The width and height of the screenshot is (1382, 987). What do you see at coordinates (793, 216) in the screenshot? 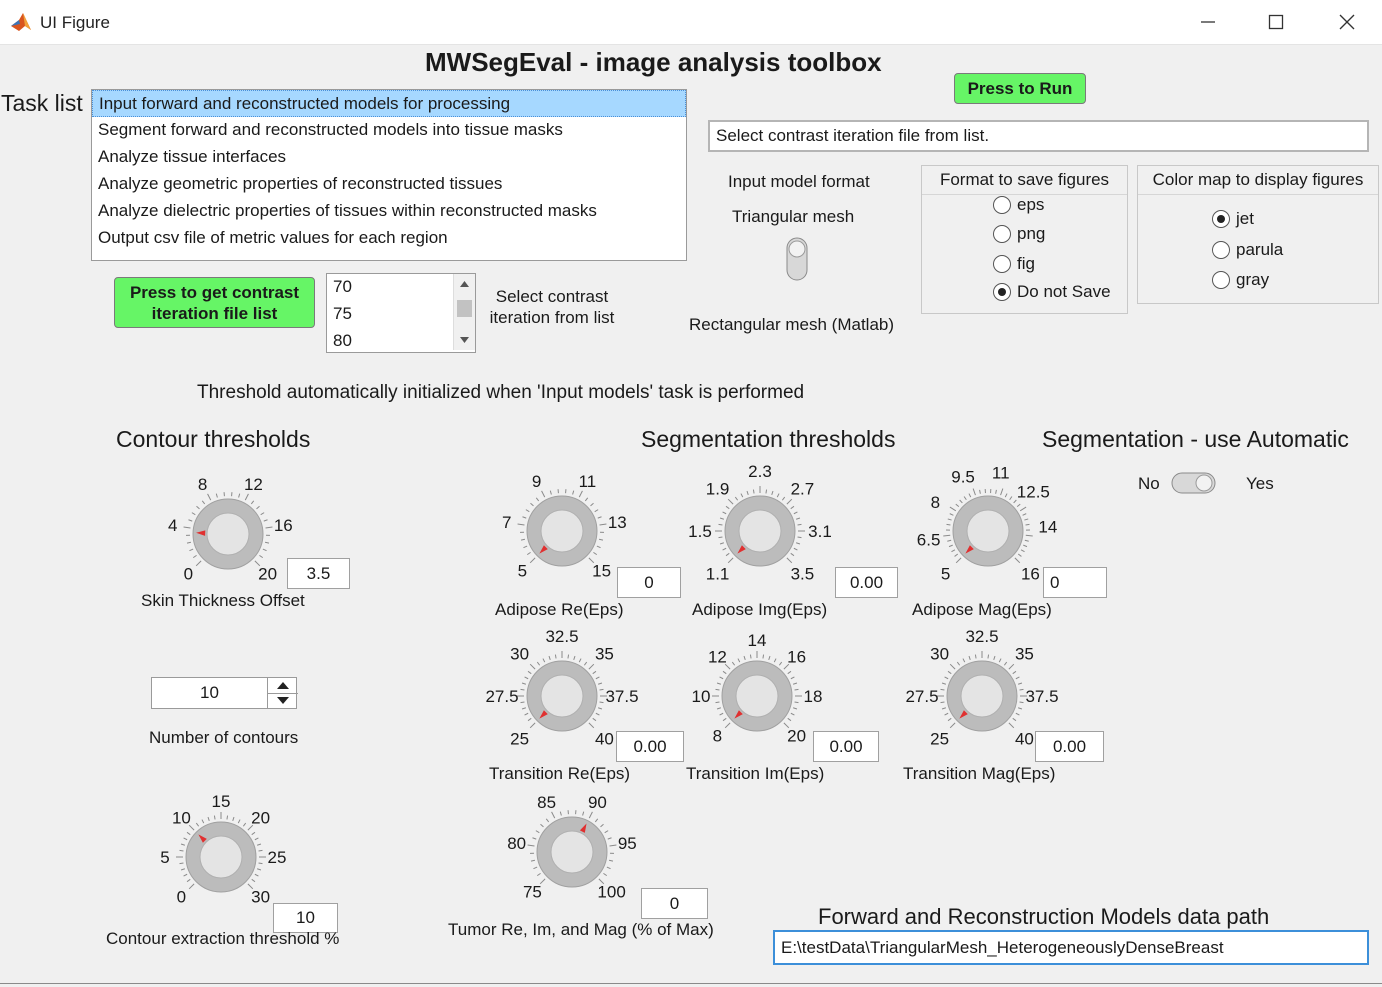
I see `input-format-top-option: Triangular mesh` at bounding box center [793, 216].